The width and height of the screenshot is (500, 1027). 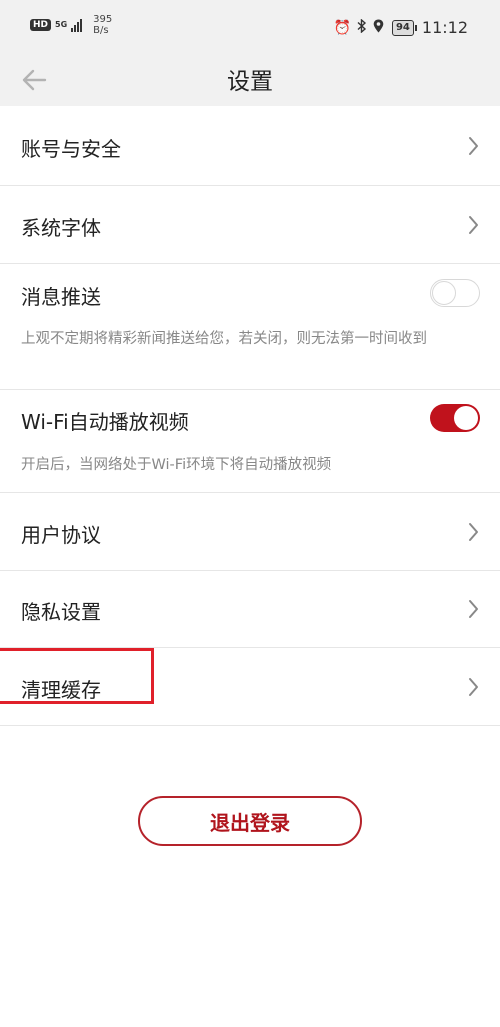 I want to click on logout-button: 退出登录, so click(x=250, y=821).